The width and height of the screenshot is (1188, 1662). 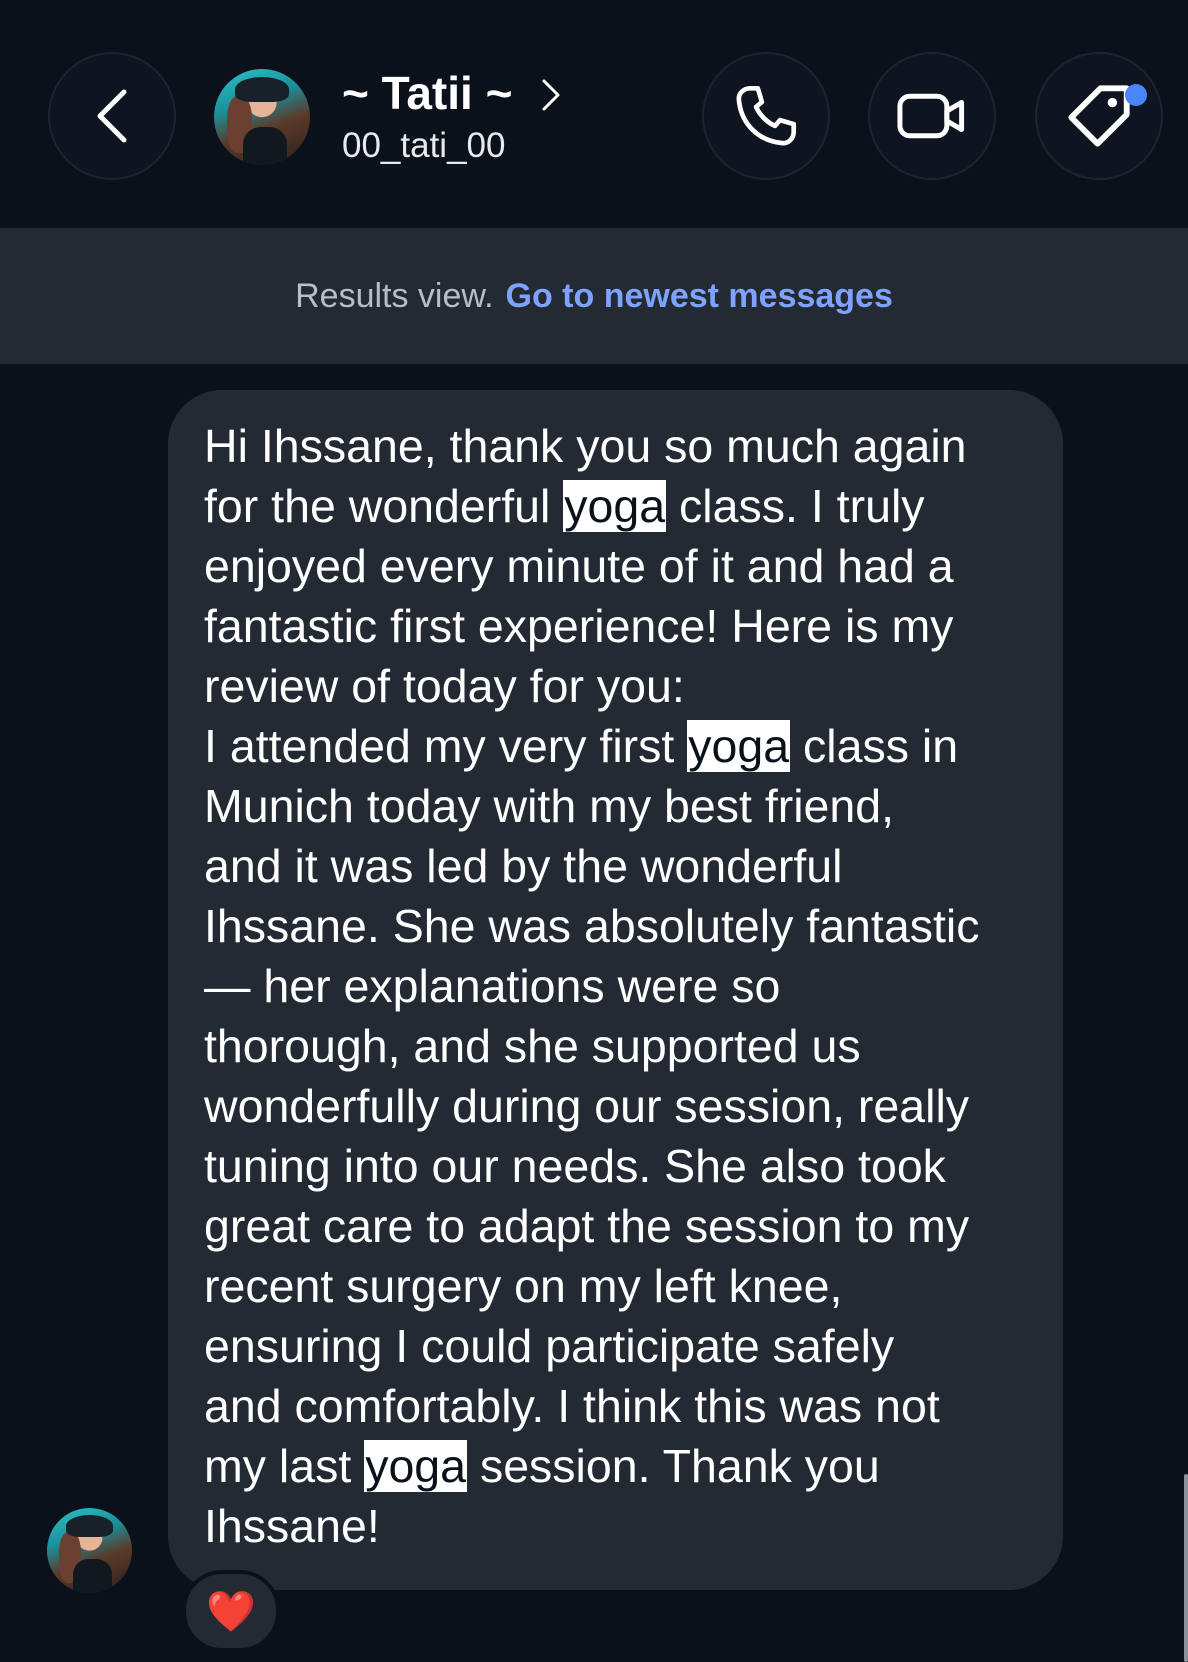 I want to click on contact-name: ~ Tatii ~, so click(x=427, y=93).